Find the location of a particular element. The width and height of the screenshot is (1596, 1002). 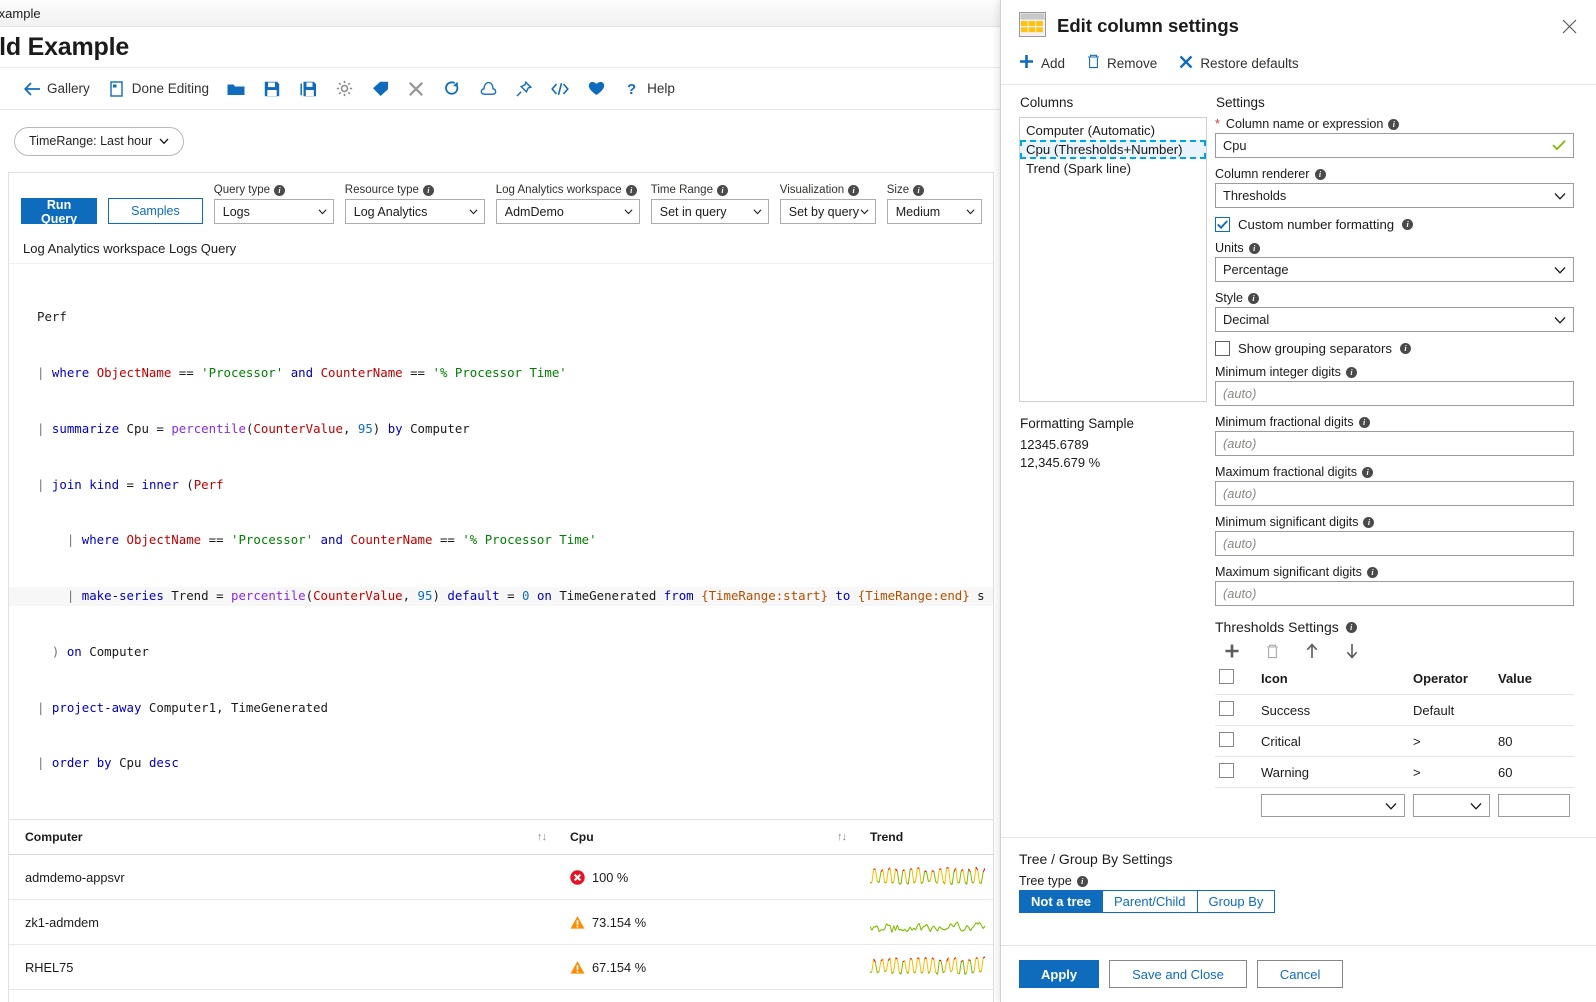

toolbar-done-editing-button: Done Editing is located at coordinates (158, 89).